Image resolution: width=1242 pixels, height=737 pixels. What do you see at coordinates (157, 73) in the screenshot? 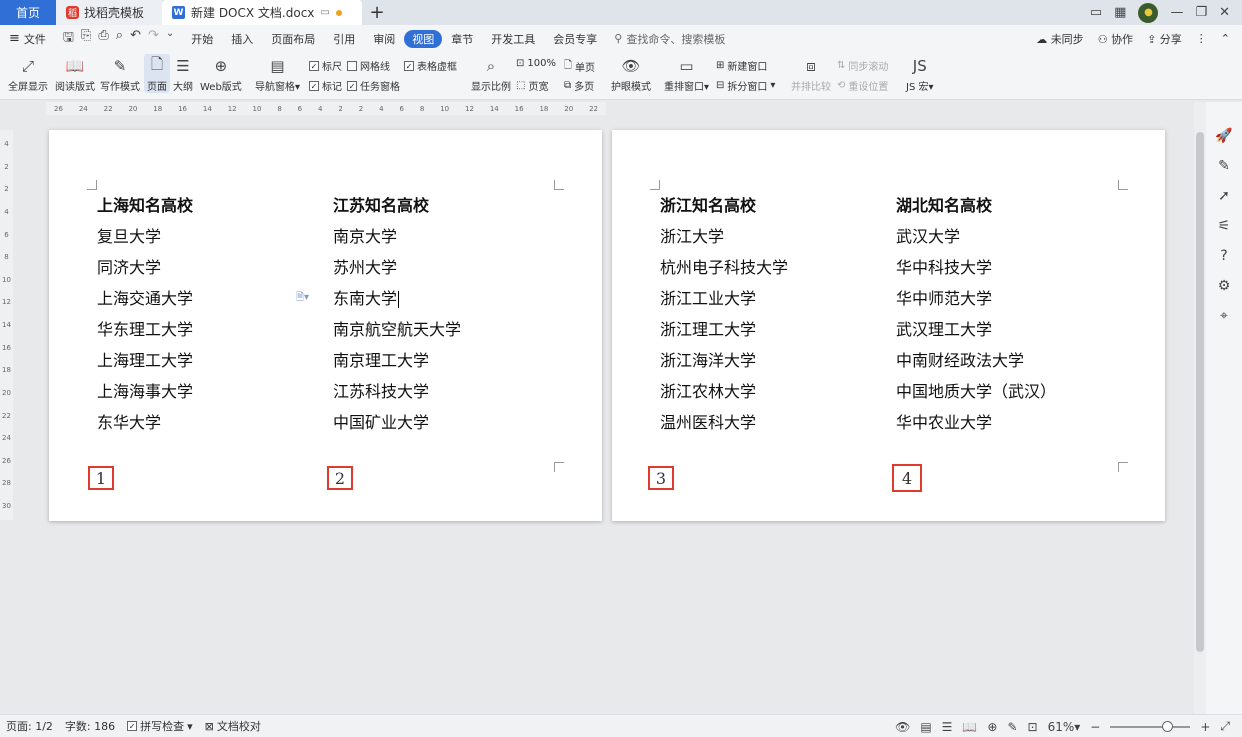
I see `page-view-button: 🗋 页面` at bounding box center [157, 73].